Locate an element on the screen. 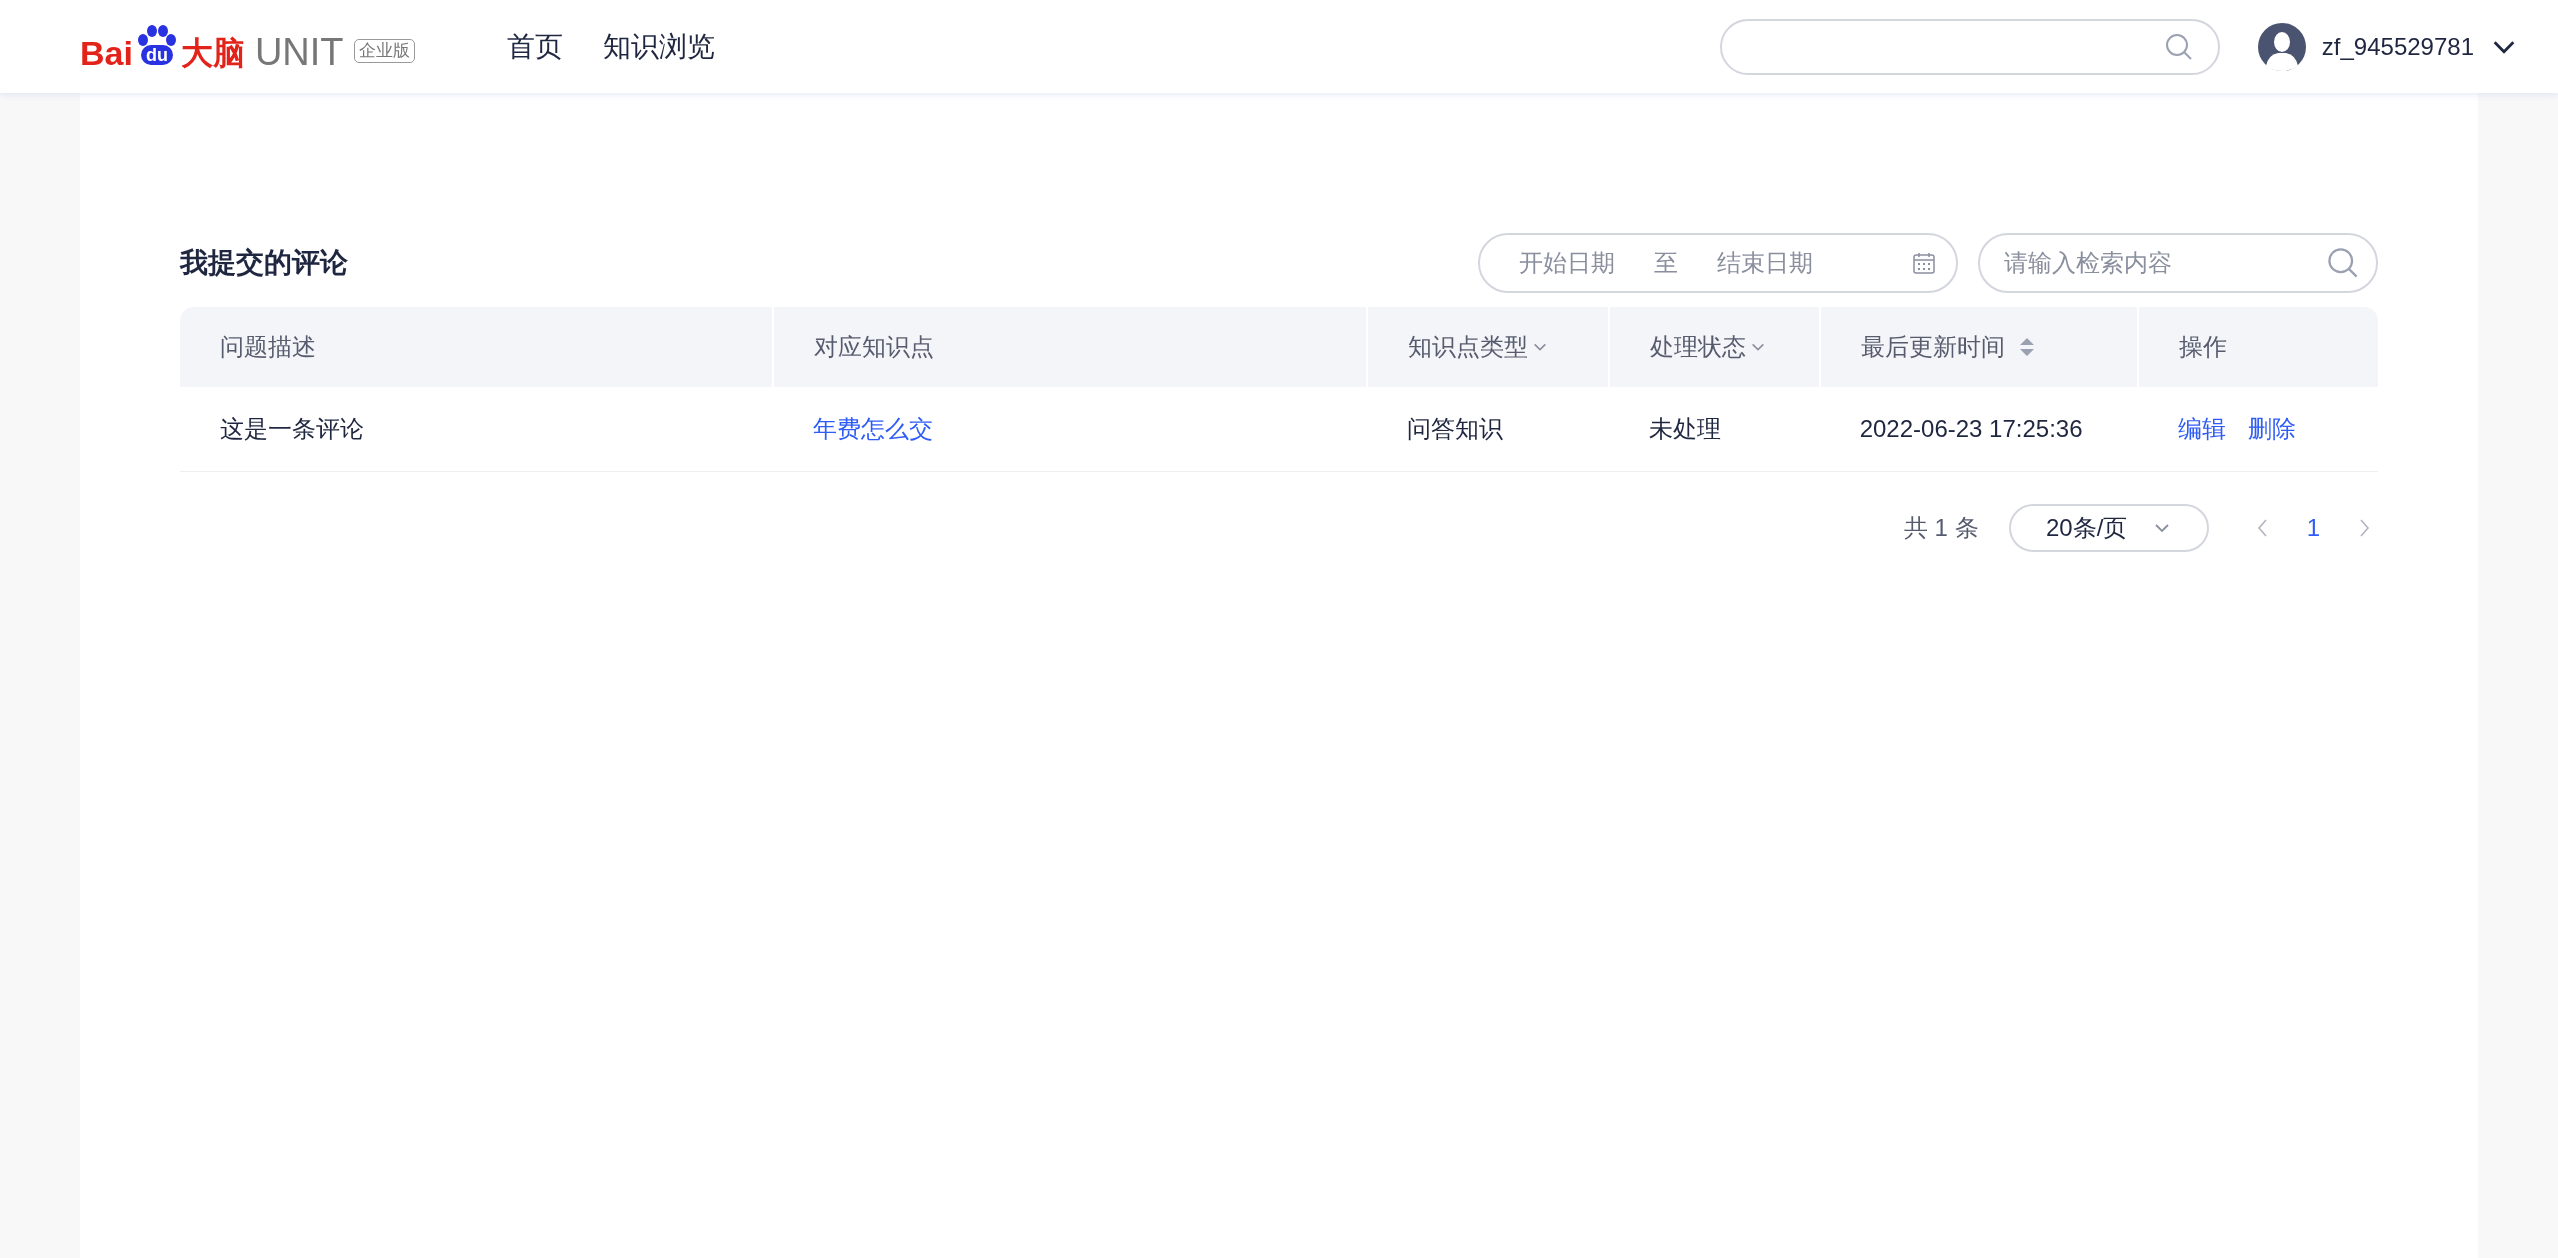  action-link: 编辑 is located at coordinates (2202, 429).